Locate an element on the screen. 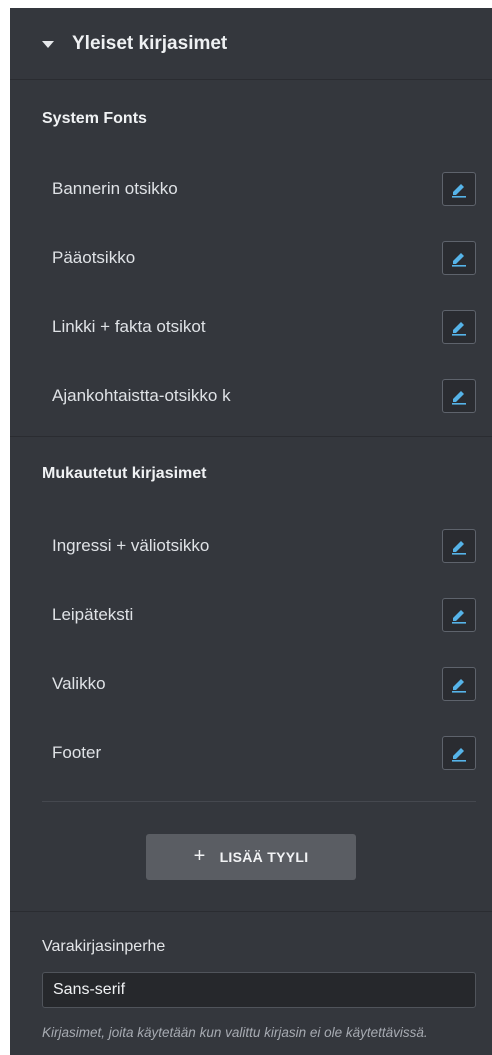  font-row: Linkki + fakta otsikot is located at coordinates (251, 326).